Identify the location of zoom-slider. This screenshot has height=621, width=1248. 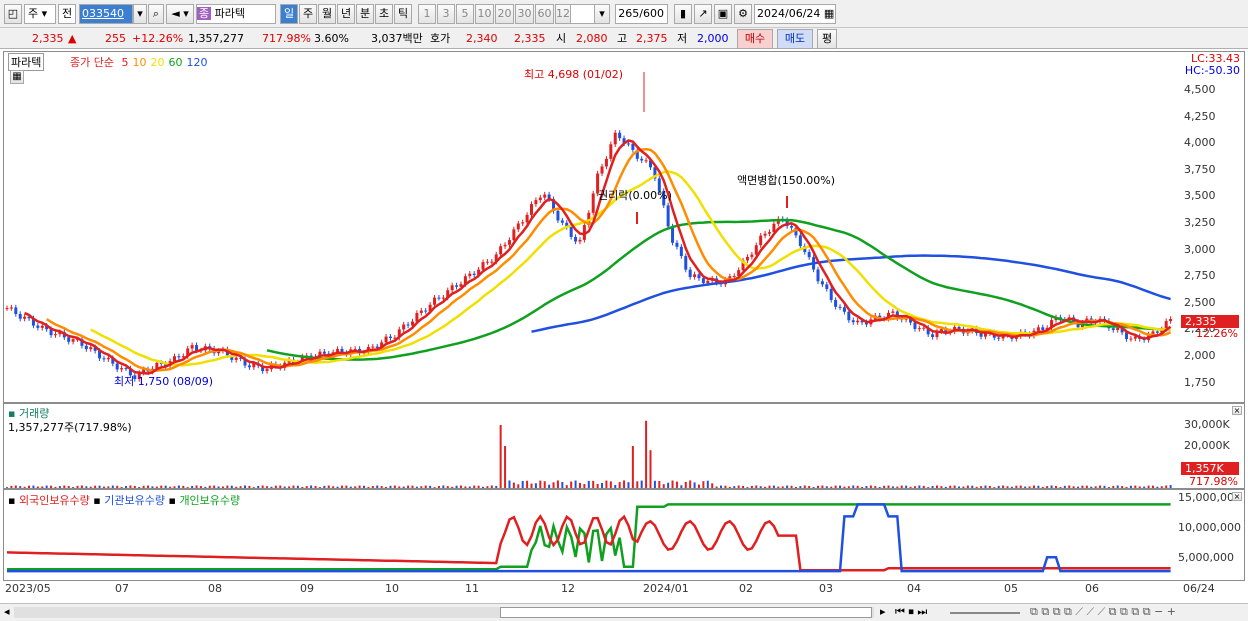
(985, 613).